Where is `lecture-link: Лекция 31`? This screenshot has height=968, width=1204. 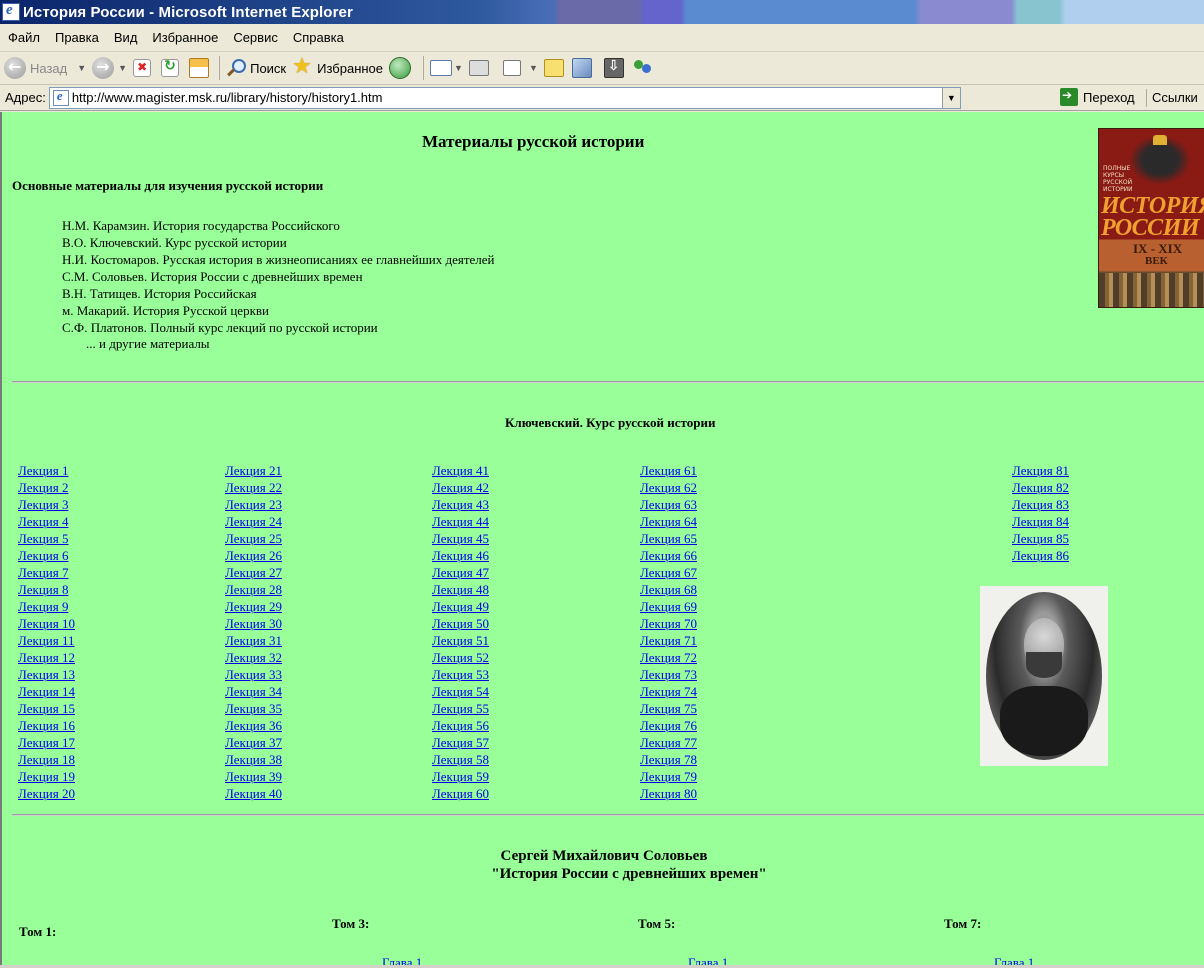 lecture-link: Лекция 31 is located at coordinates (253, 640).